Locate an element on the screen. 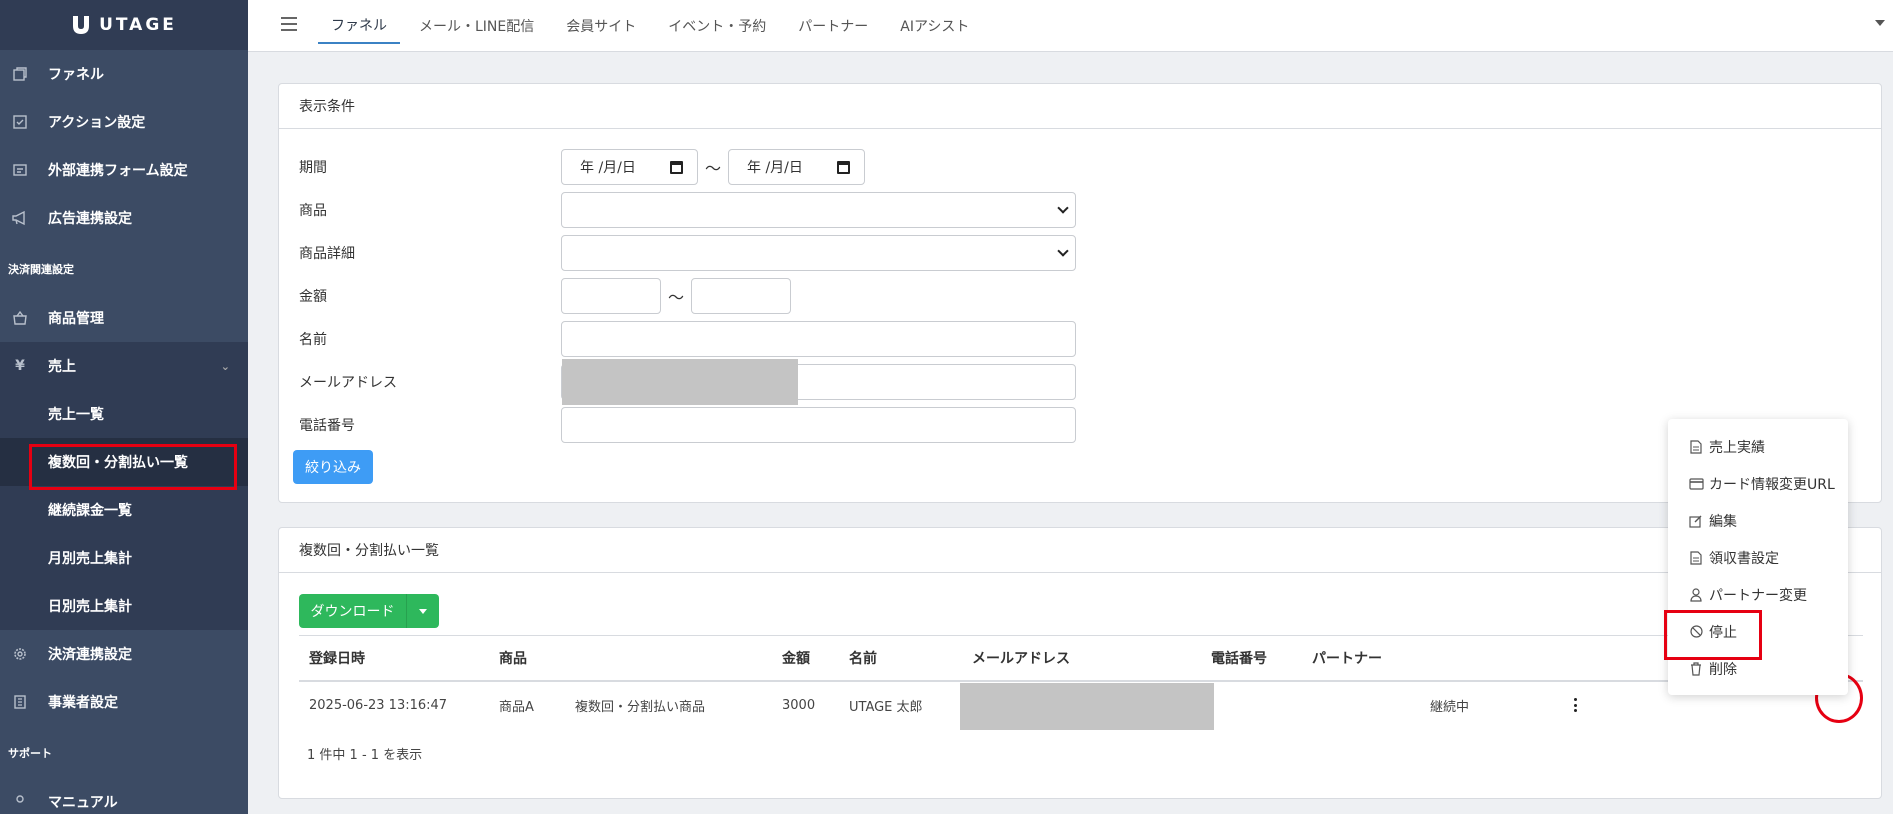  email-row: メールアドレス is located at coordinates (687, 382).